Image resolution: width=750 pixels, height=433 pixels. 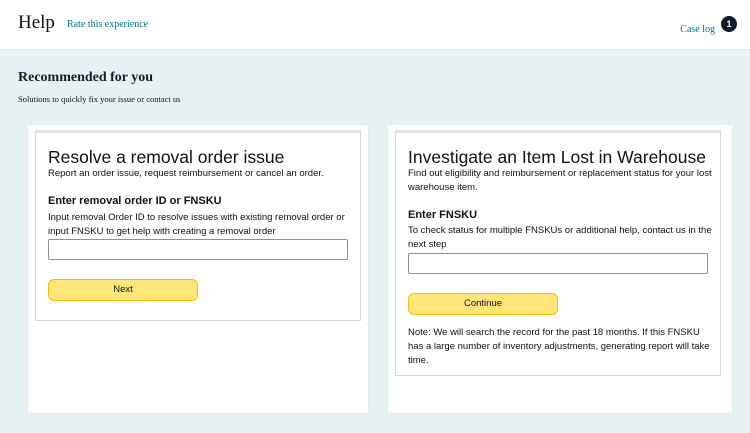 What do you see at coordinates (558, 263) in the screenshot?
I see `fnsku-input` at bounding box center [558, 263].